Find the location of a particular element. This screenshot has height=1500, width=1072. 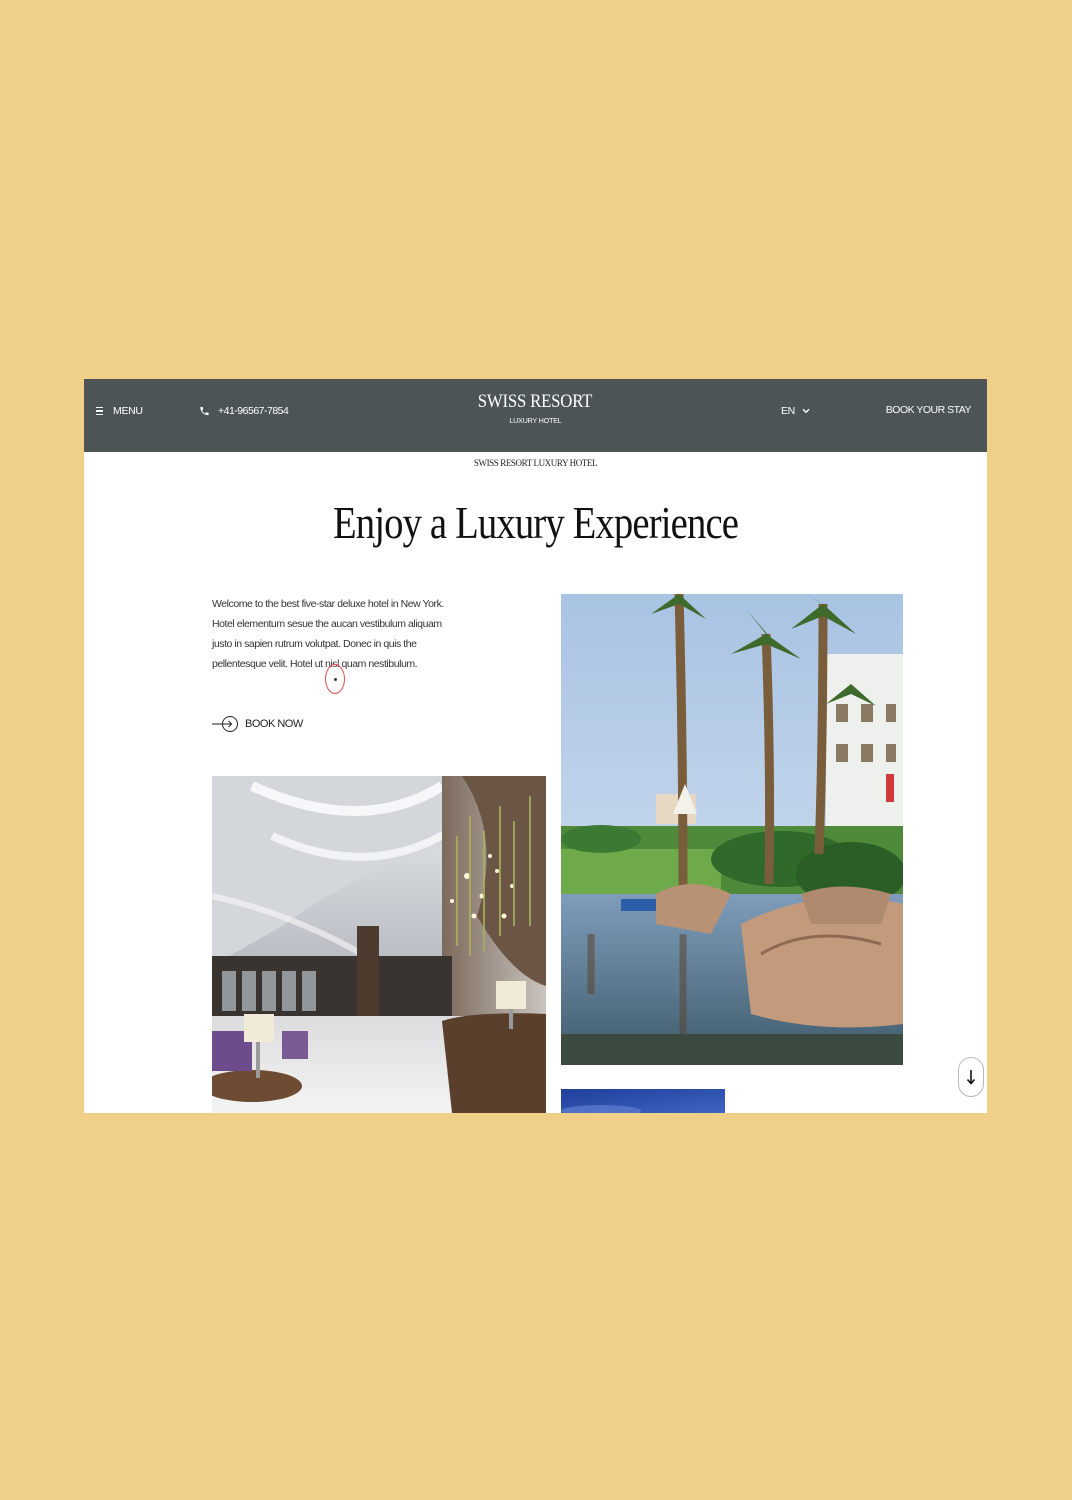

mouse-cursor is located at coordinates (335, 679).